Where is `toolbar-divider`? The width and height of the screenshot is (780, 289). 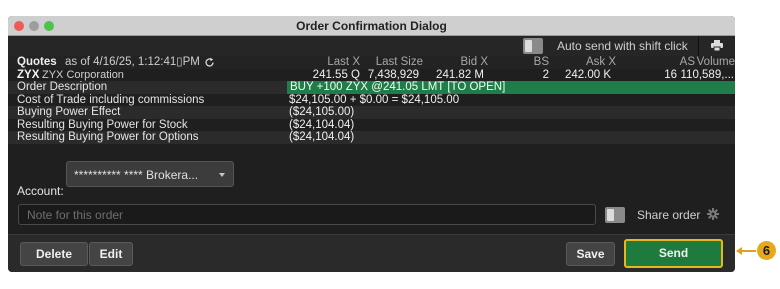
toolbar-divider is located at coordinates (698, 46).